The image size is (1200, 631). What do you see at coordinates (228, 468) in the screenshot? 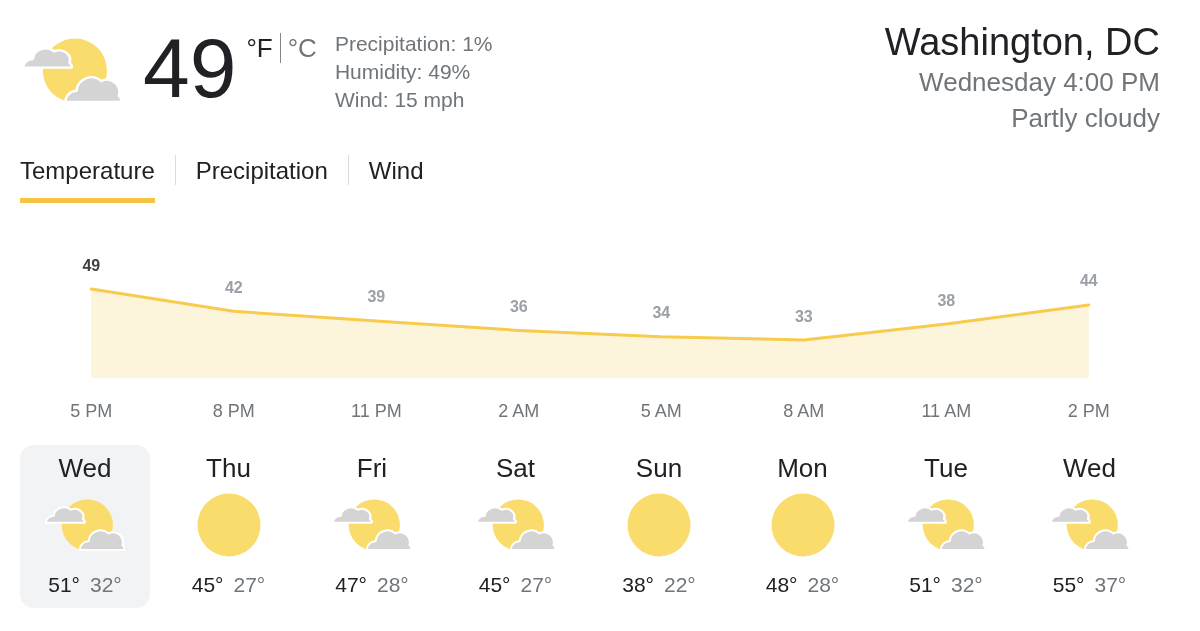
I see `day-name: Thu` at bounding box center [228, 468].